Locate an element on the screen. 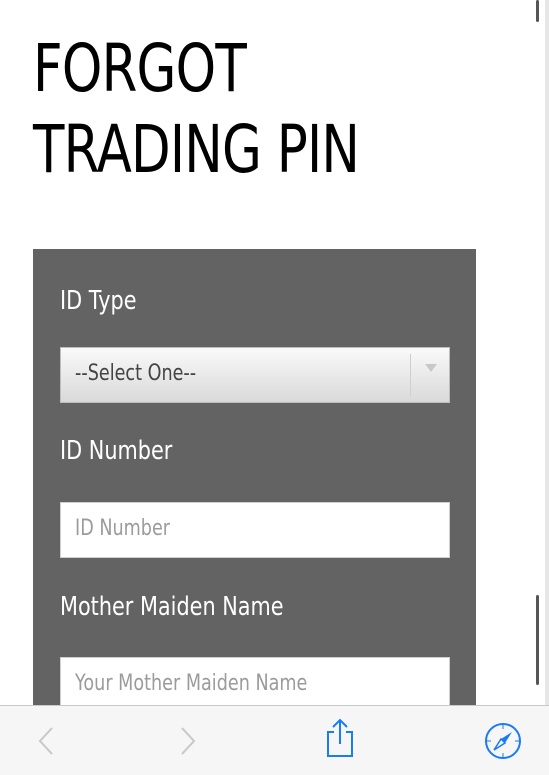  id-number-placeholder: ID Number is located at coordinates (123, 528).